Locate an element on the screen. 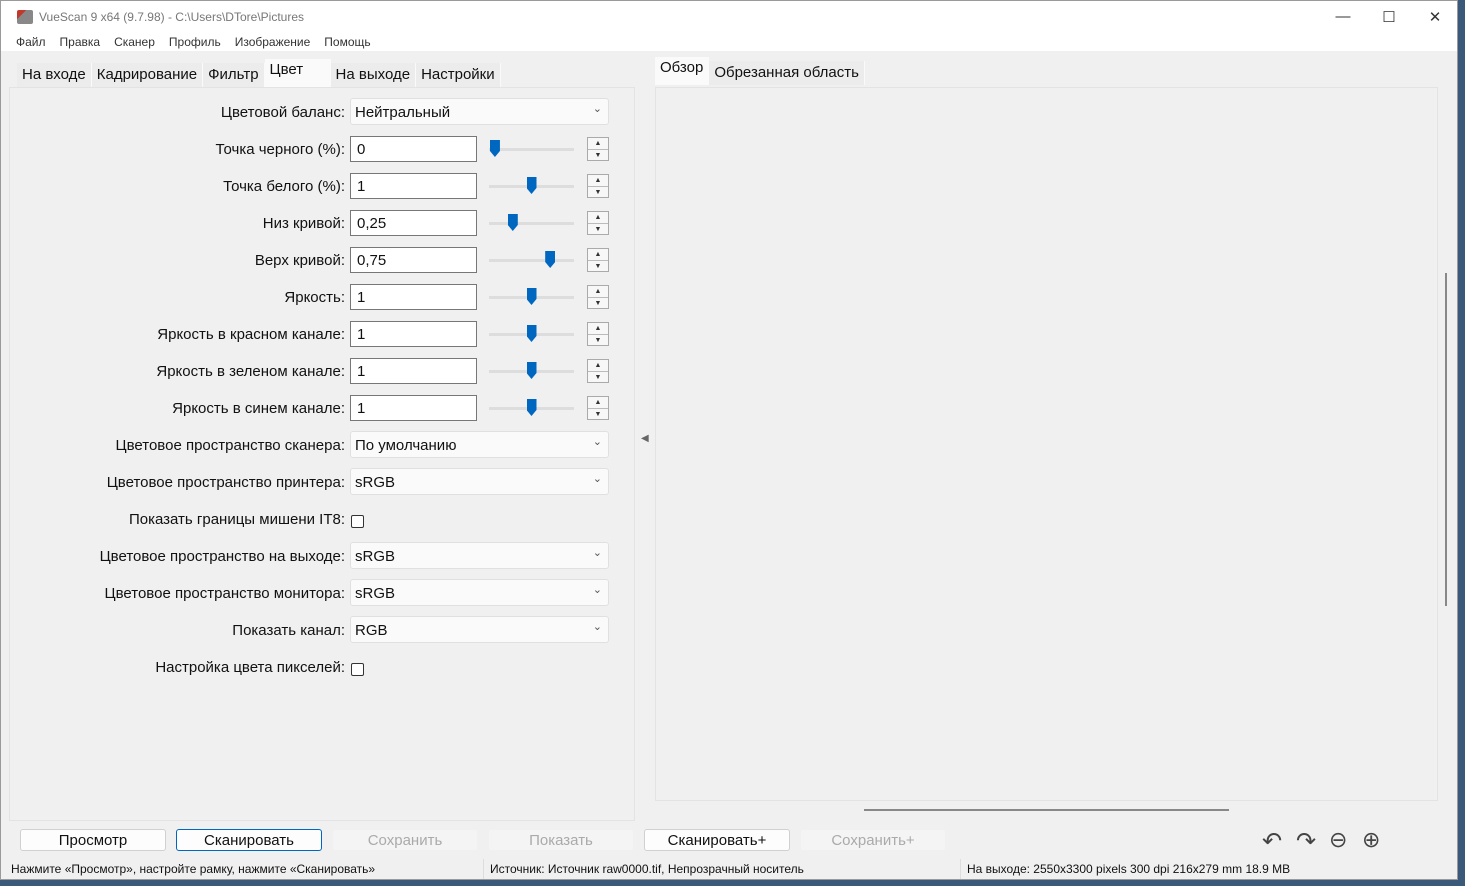  save-plus-button: Сохранить+ is located at coordinates (873, 840).